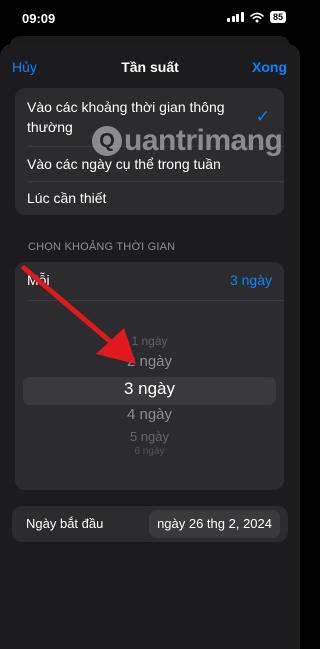 Image resolution: width=320 pixels, height=649 pixels. What do you see at coordinates (150, 18) in the screenshot?
I see `status-bar: 09:09 85` at bounding box center [150, 18].